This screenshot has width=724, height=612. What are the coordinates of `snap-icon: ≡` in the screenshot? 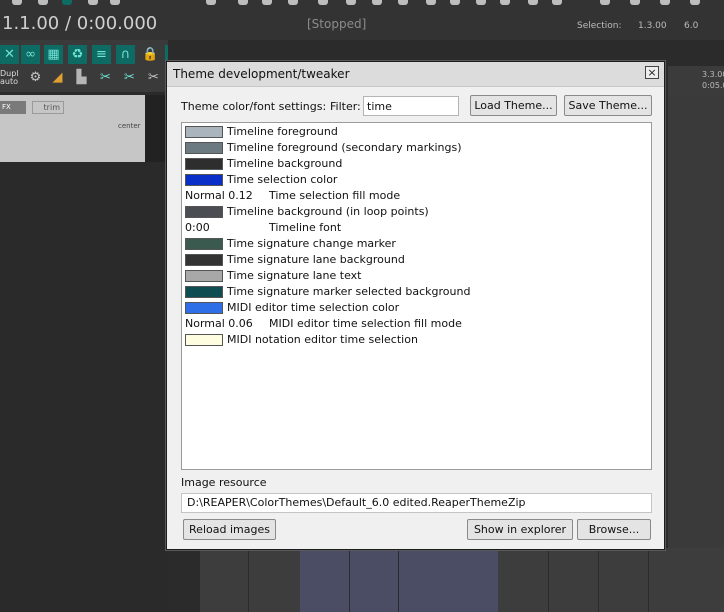 It's located at (101, 54).